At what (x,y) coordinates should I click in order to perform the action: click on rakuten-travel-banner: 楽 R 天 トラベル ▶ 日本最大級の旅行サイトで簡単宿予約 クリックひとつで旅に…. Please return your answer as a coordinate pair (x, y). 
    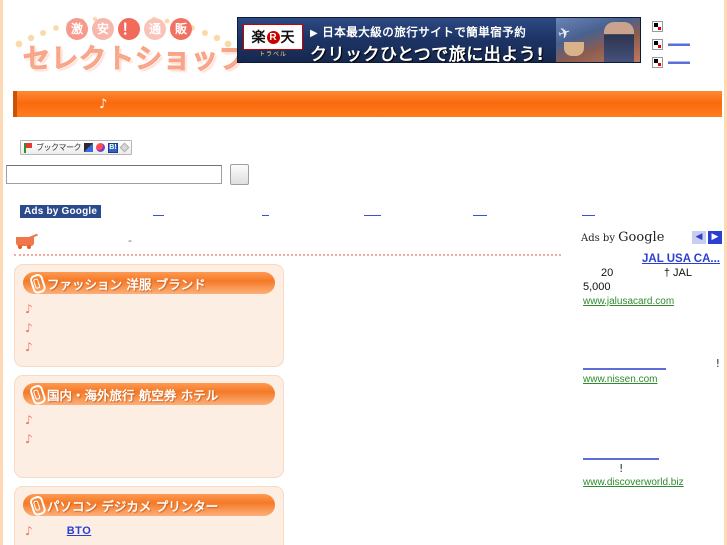
    Looking at the image, I should click on (439, 40).